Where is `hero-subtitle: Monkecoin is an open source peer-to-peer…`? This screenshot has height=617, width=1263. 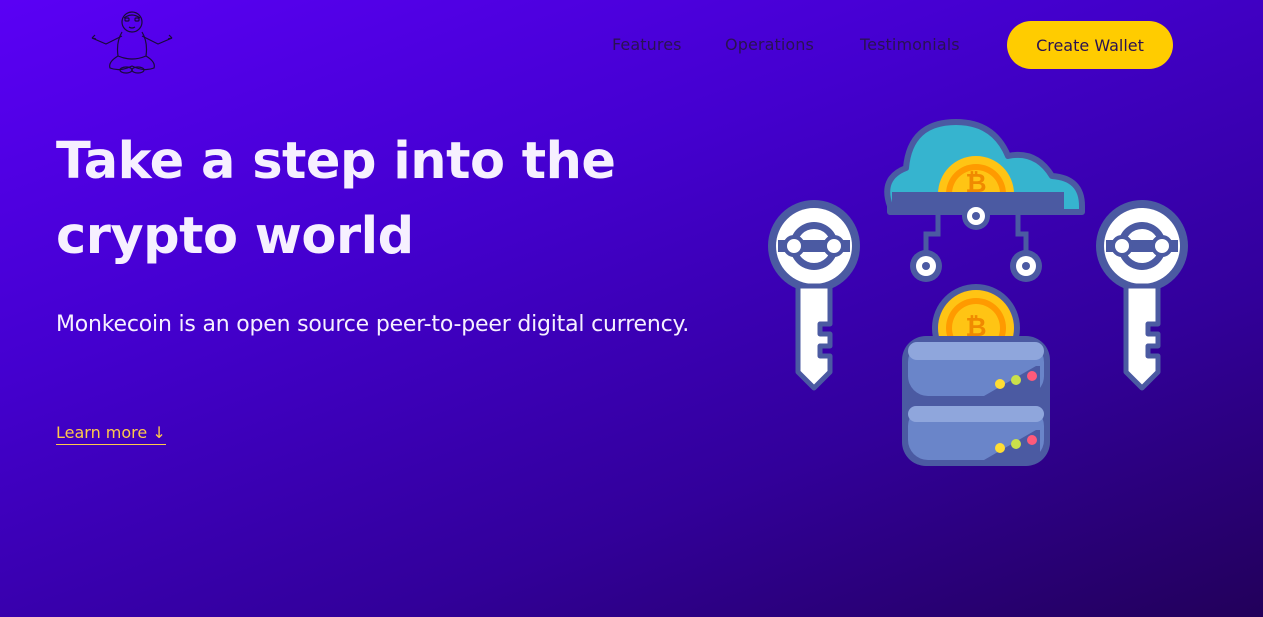 hero-subtitle: Monkecoin is an open source peer-to-peer… is located at coordinates (373, 324).